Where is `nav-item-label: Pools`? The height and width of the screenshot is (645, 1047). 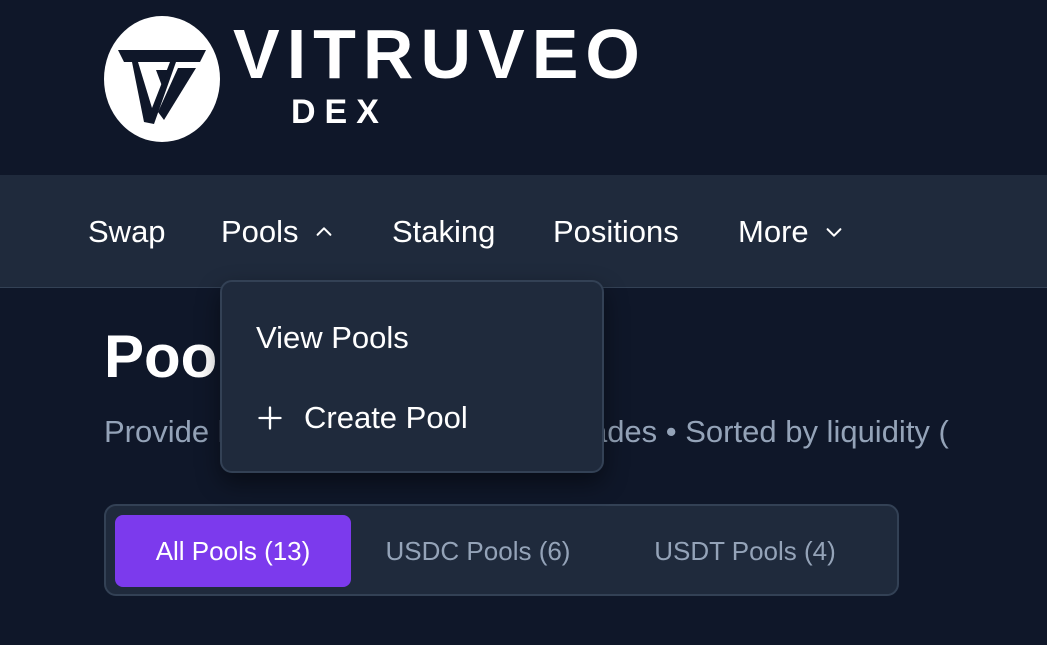 nav-item-label: Pools is located at coordinates (260, 231).